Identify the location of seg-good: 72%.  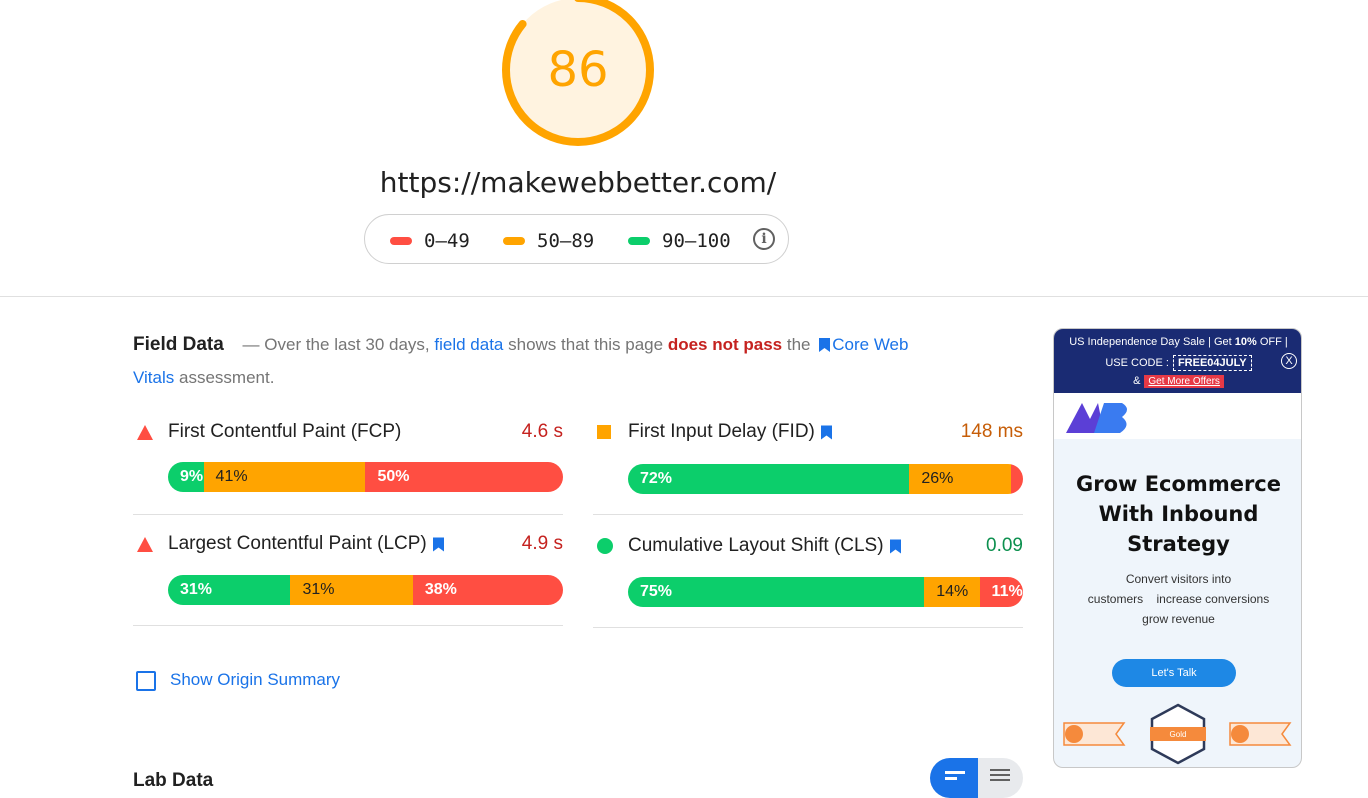
(769, 479).